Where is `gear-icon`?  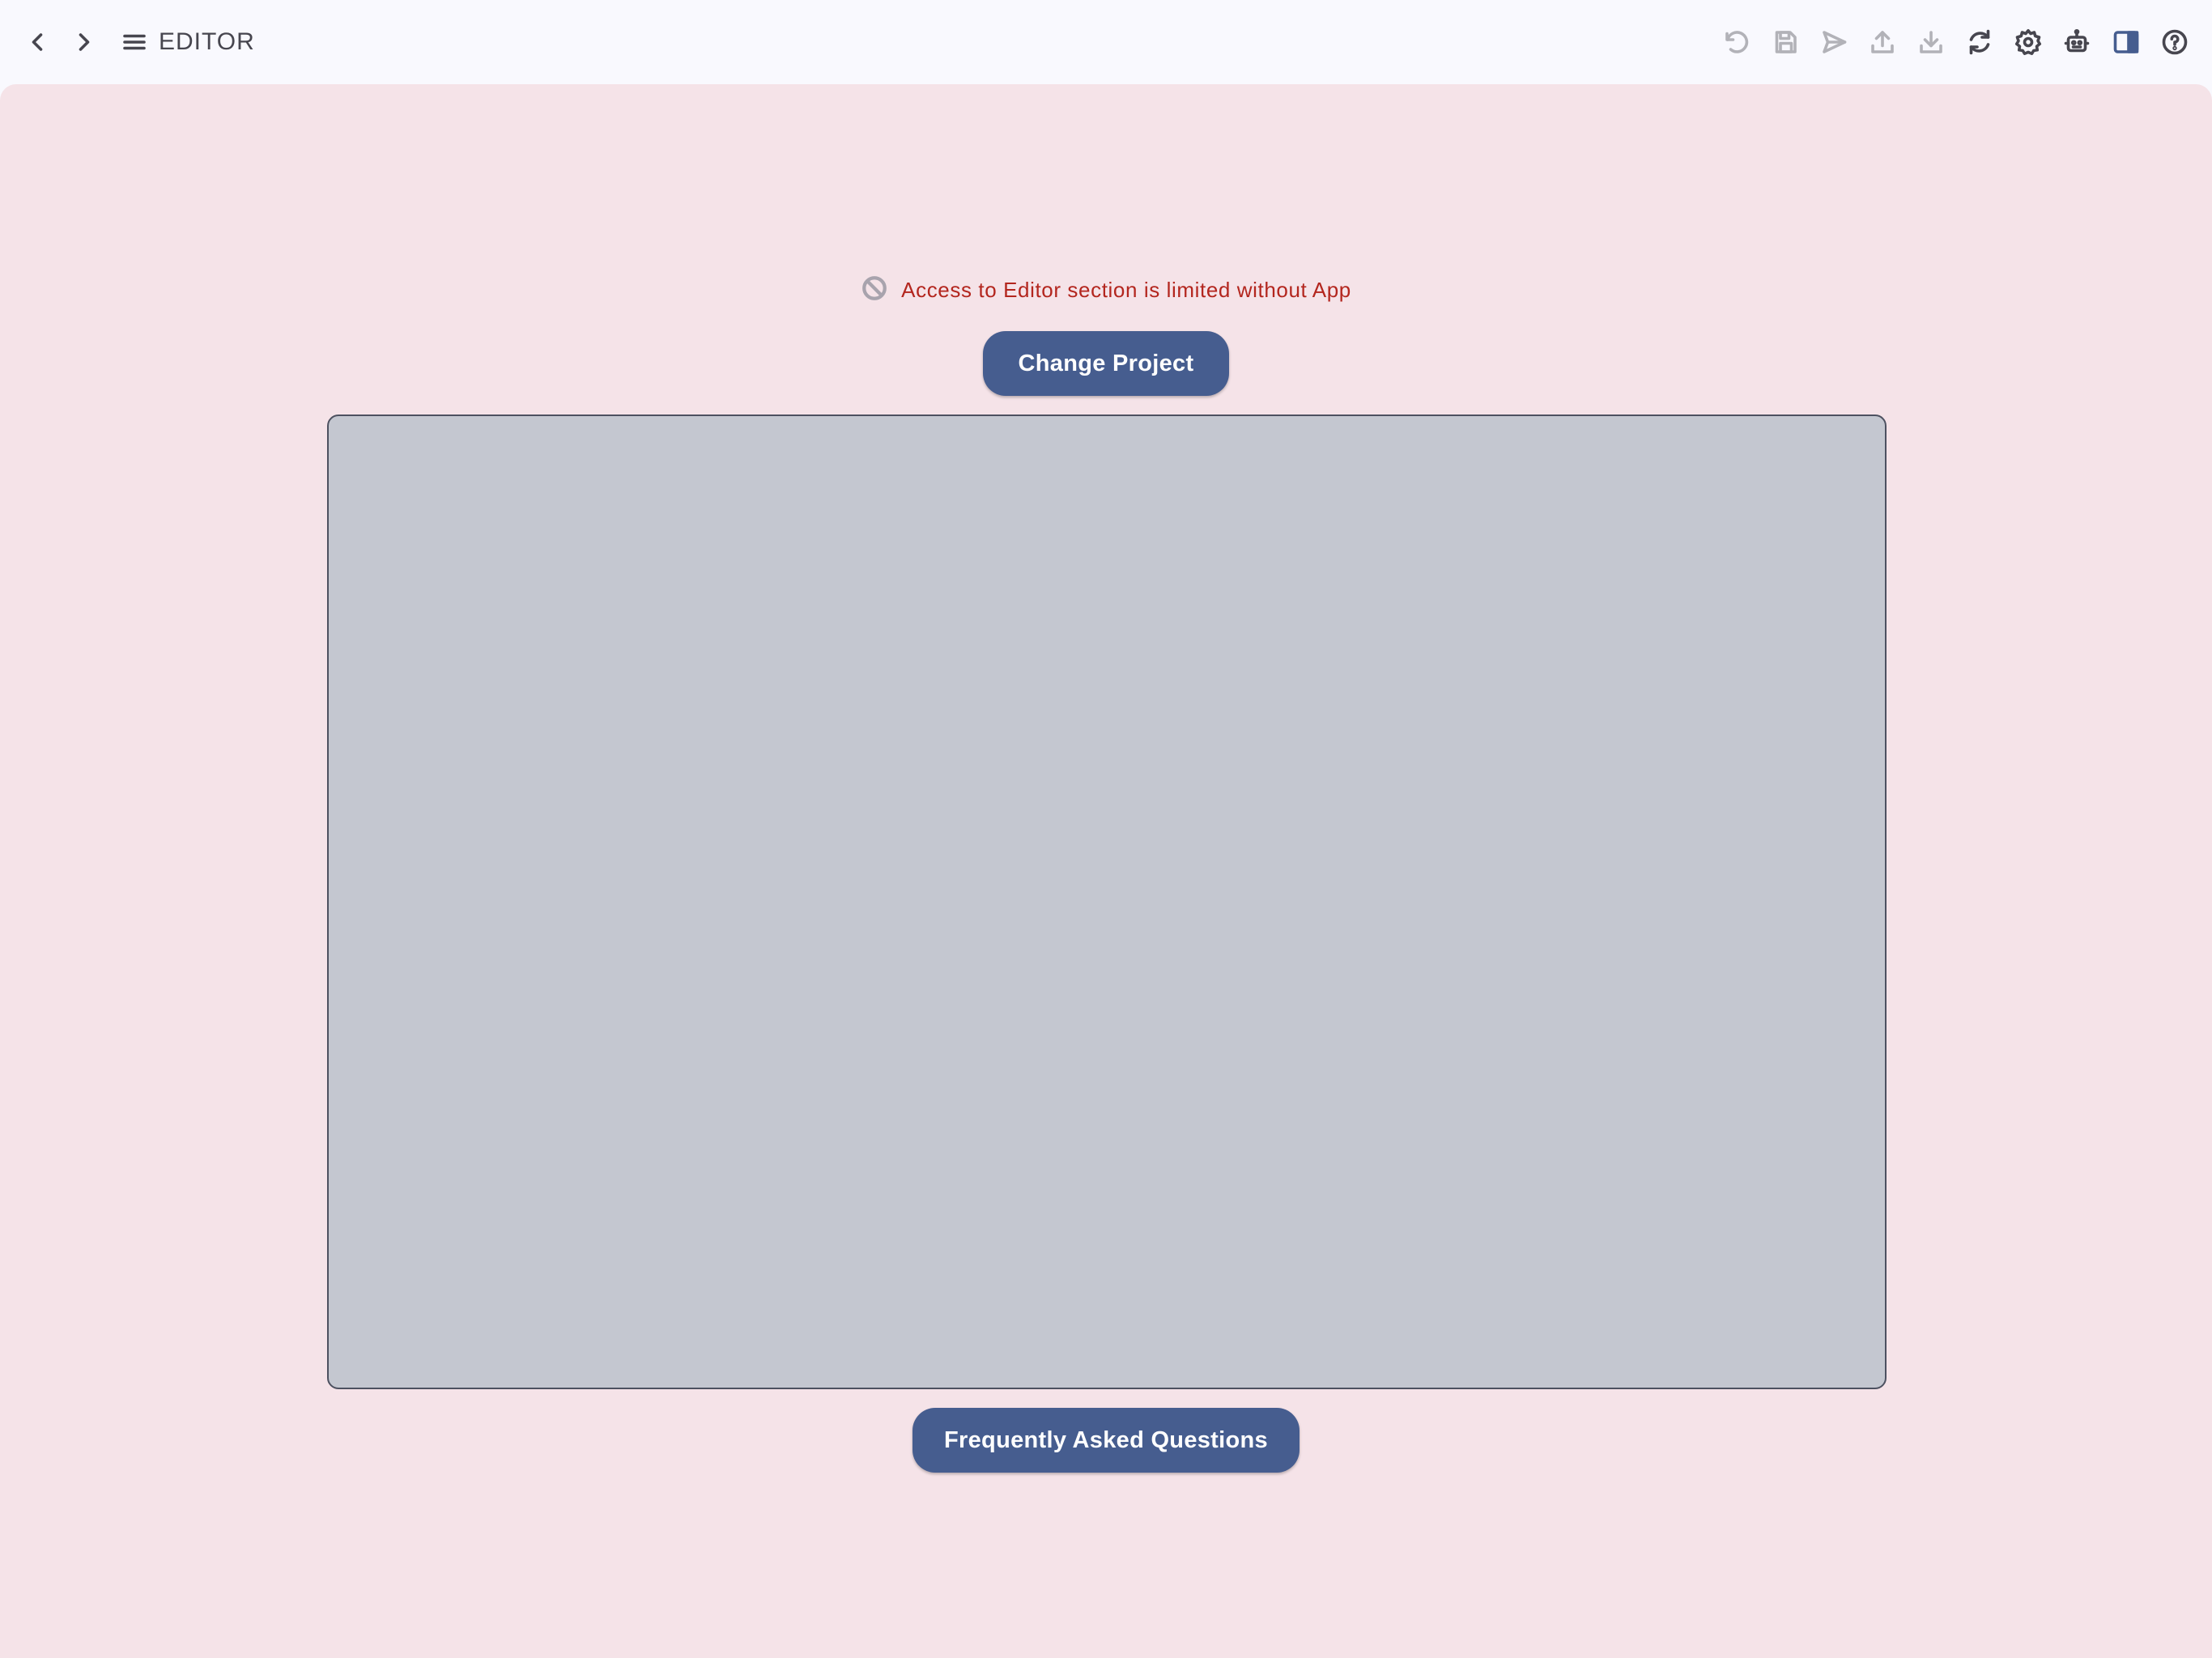
gear-icon is located at coordinates (2028, 42).